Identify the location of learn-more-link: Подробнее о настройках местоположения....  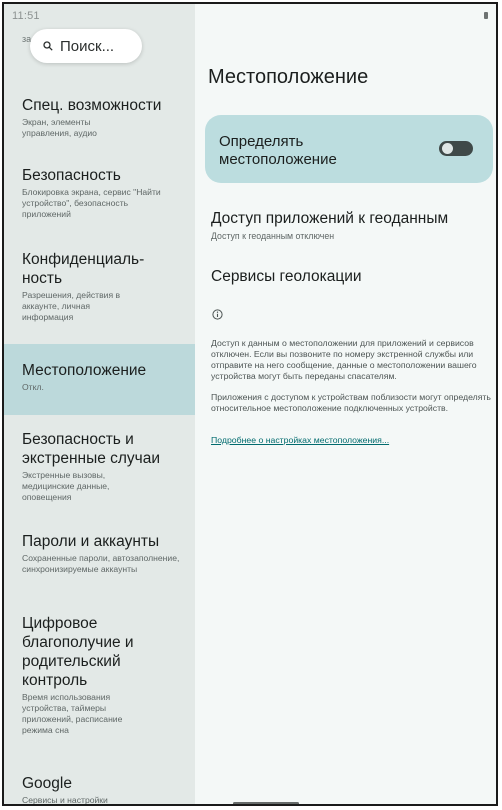
(300, 440).